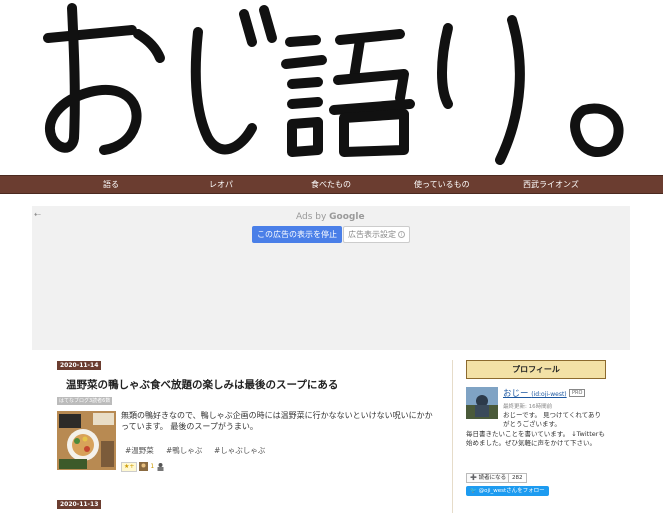 The height and width of the screenshot is (513, 663). Describe the element at coordinates (482, 403) in the screenshot. I see `avatar` at that location.